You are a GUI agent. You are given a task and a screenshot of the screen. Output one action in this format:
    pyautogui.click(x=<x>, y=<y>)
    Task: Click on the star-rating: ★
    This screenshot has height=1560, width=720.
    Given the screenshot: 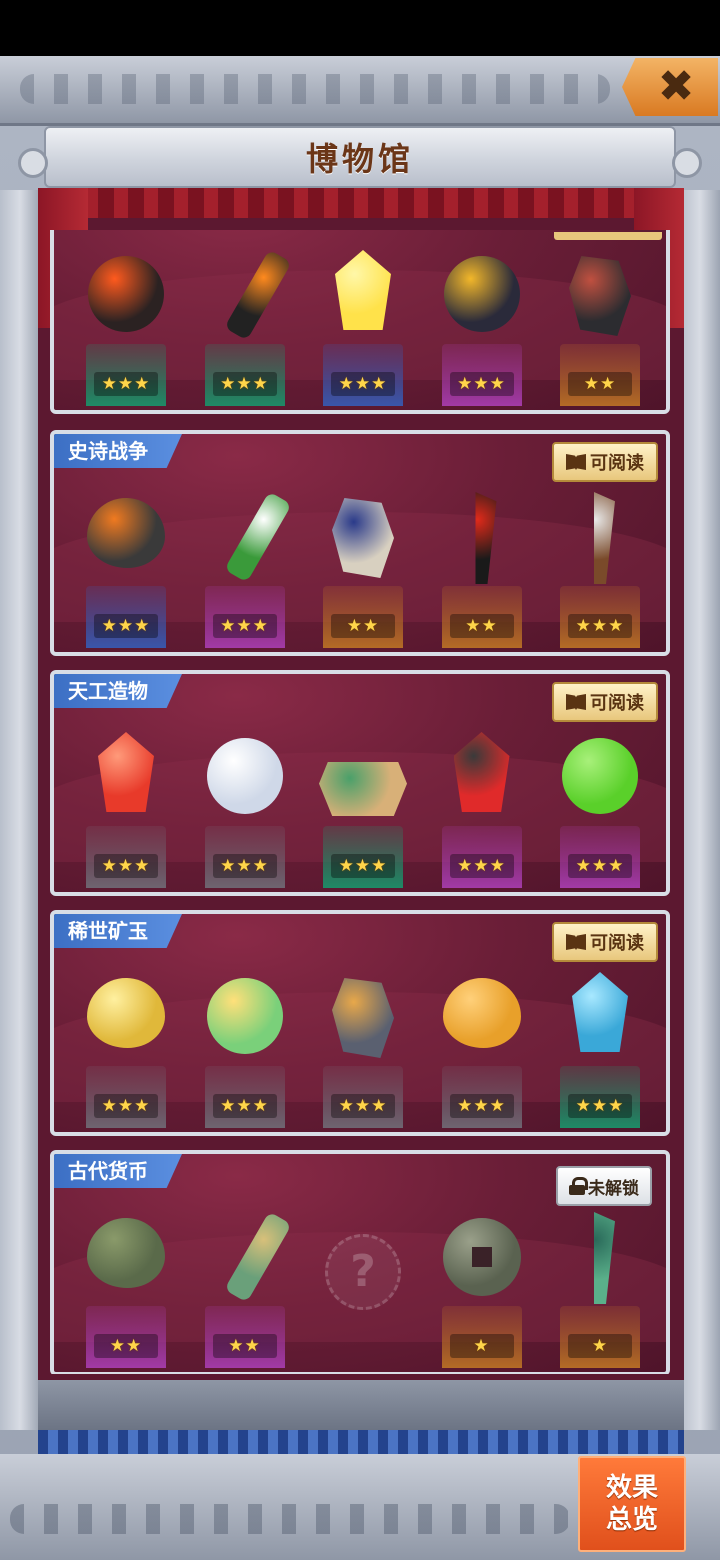 What is the action you would take?
    pyautogui.click(x=481, y=1346)
    